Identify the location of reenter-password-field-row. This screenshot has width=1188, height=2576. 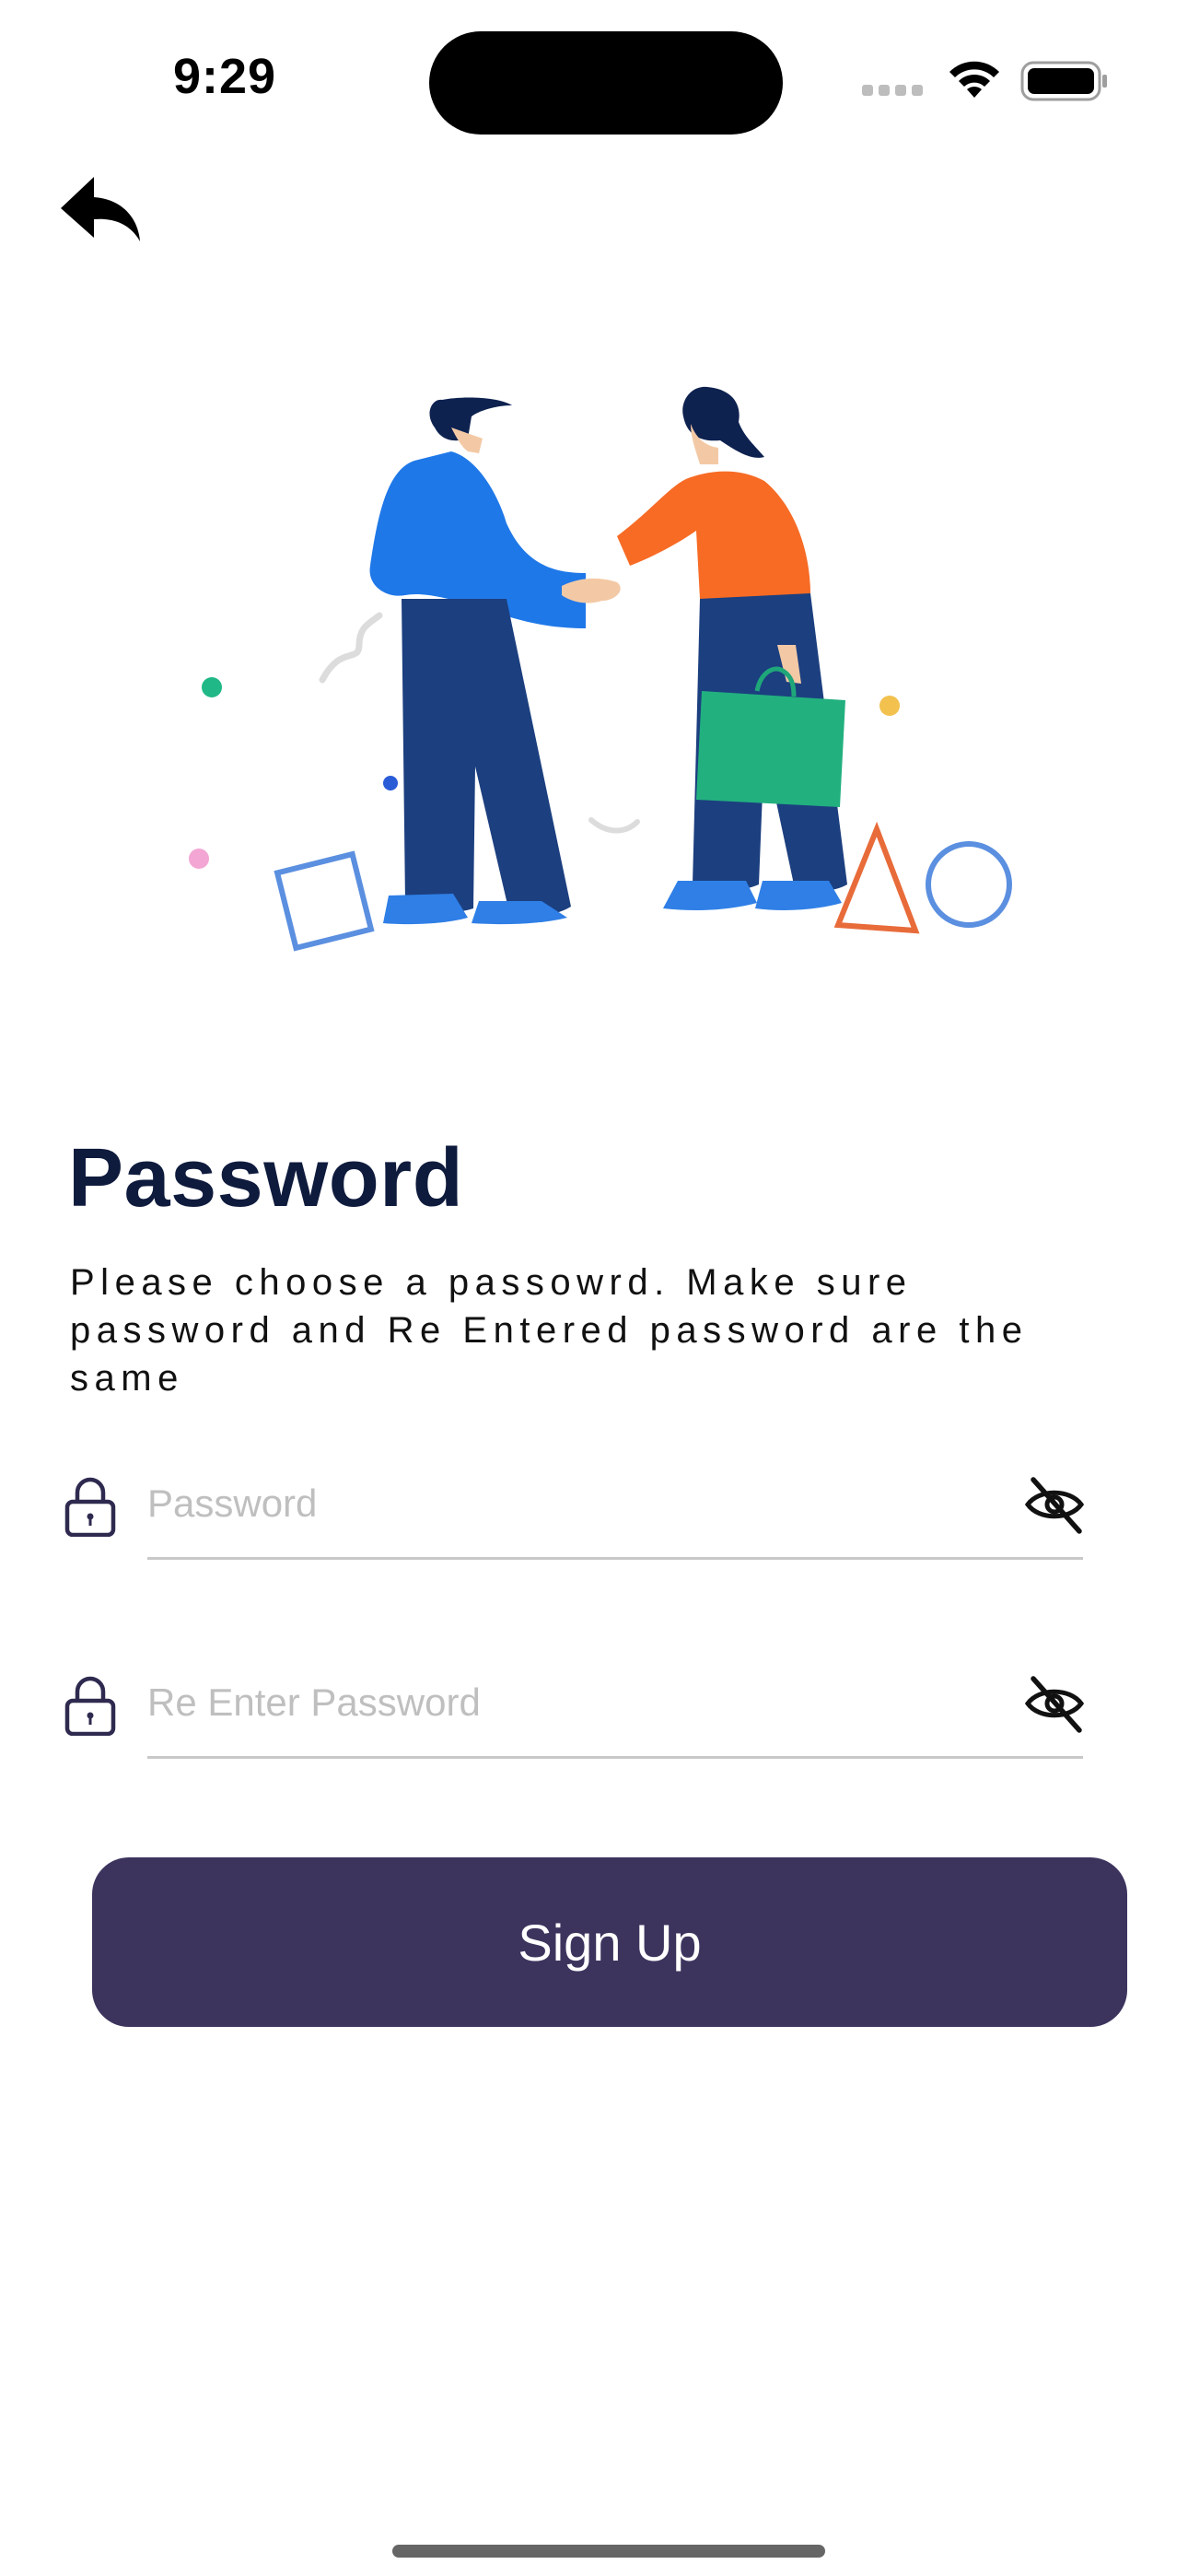
(575, 1711).